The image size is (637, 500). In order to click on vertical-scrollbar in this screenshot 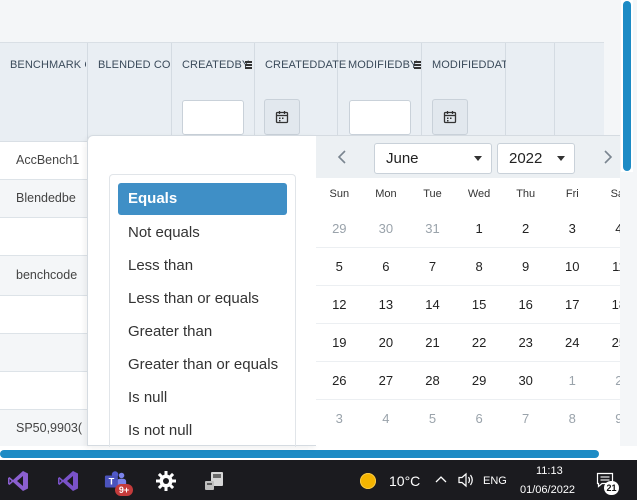, I will do `click(627, 86)`.